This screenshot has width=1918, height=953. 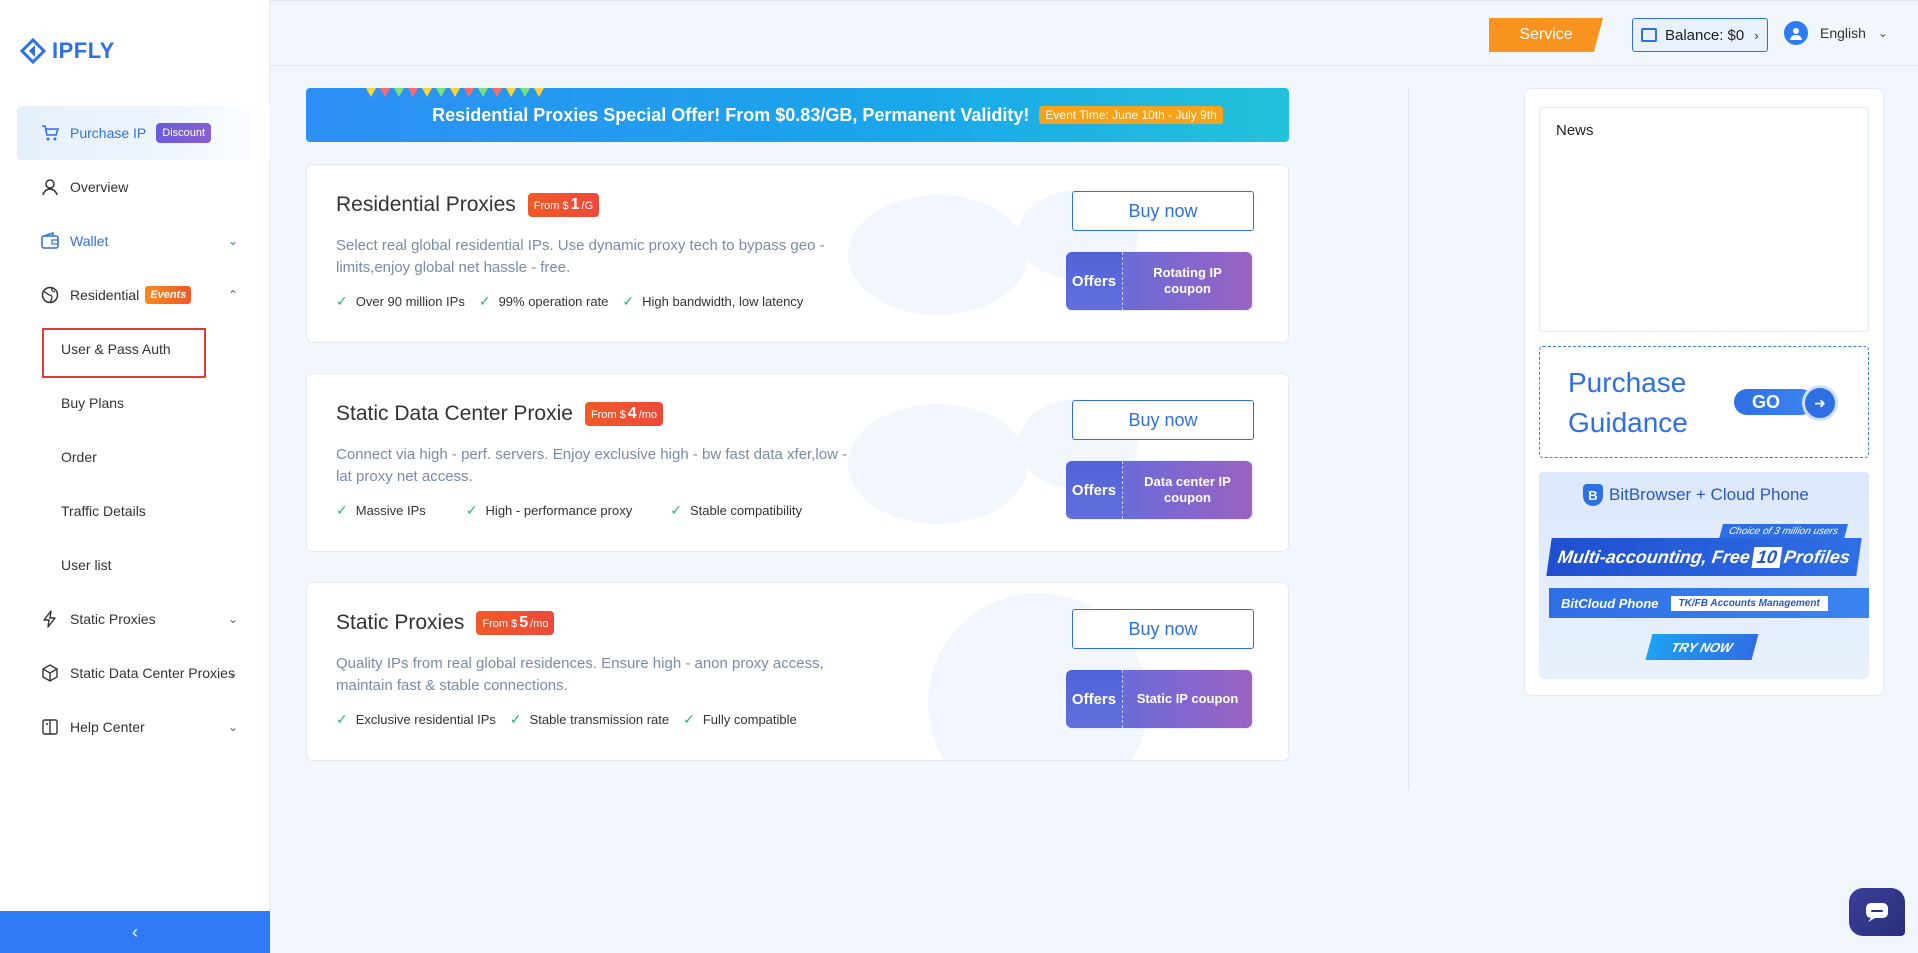 I want to click on feature-label: High bandwidth, low latency, so click(x=723, y=301).